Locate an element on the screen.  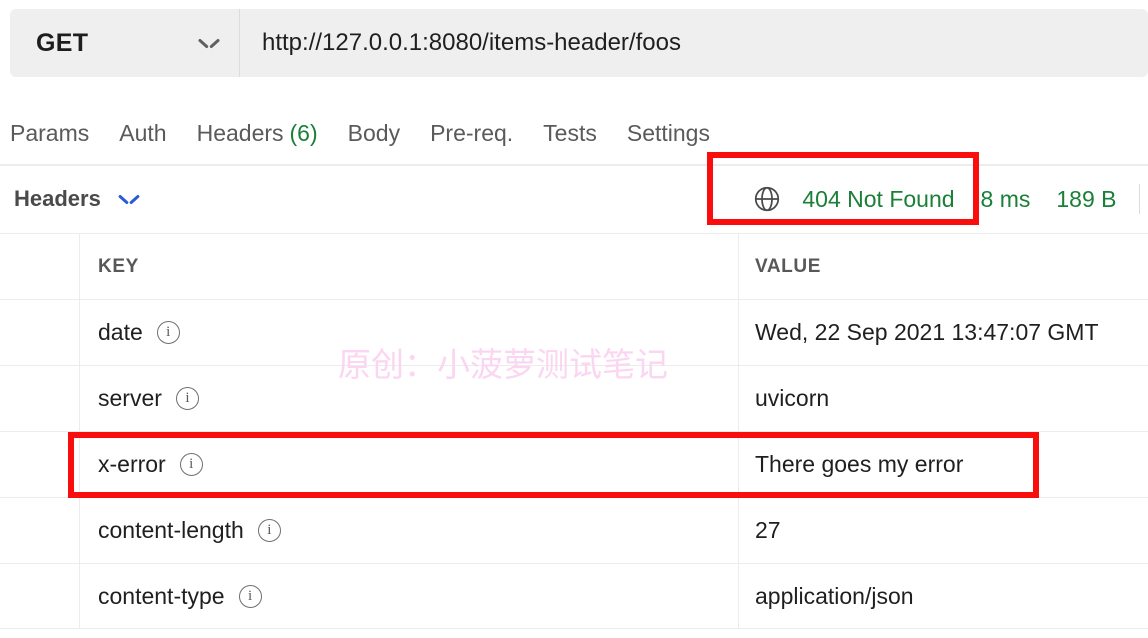
header-value-label: Wed, 22 Sep 2021 13:47:07 GMT is located at coordinates (927, 332).